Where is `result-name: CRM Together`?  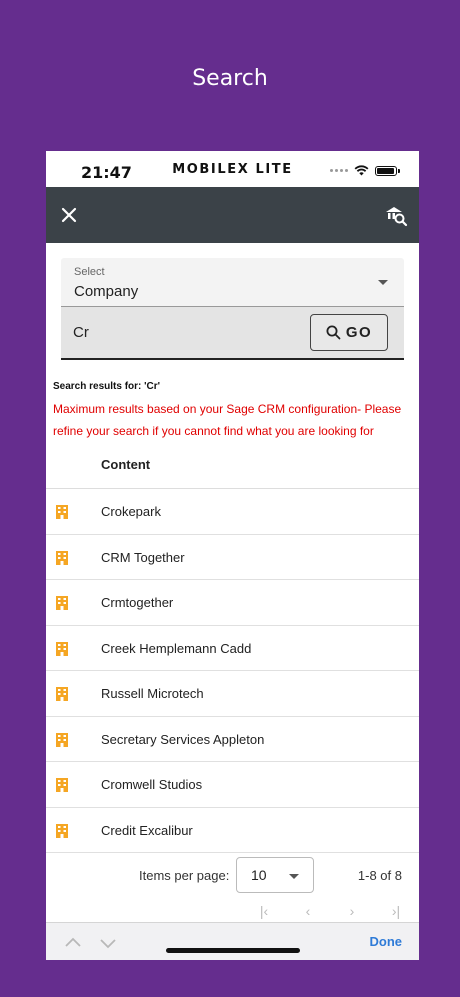 result-name: CRM Together is located at coordinates (143, 557).